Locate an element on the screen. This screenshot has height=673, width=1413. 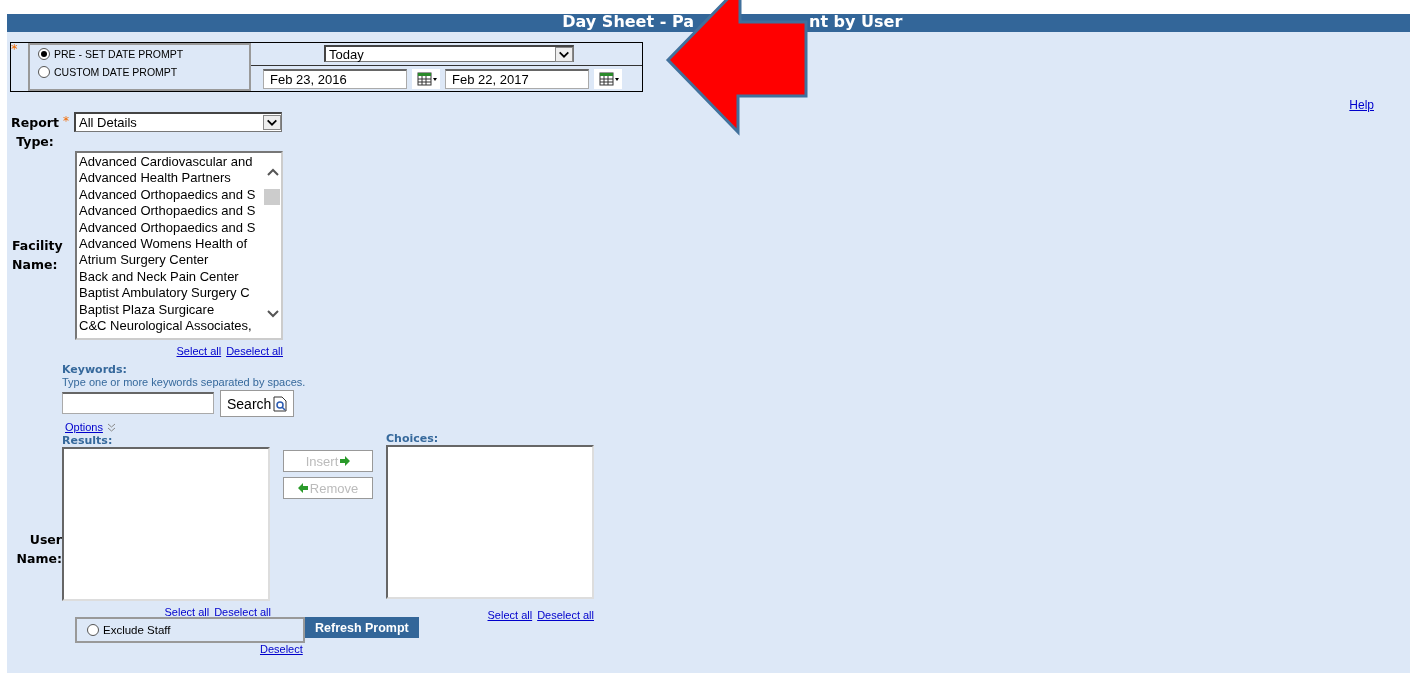
expand-chevron-icon is located at coordinates (111, 427).